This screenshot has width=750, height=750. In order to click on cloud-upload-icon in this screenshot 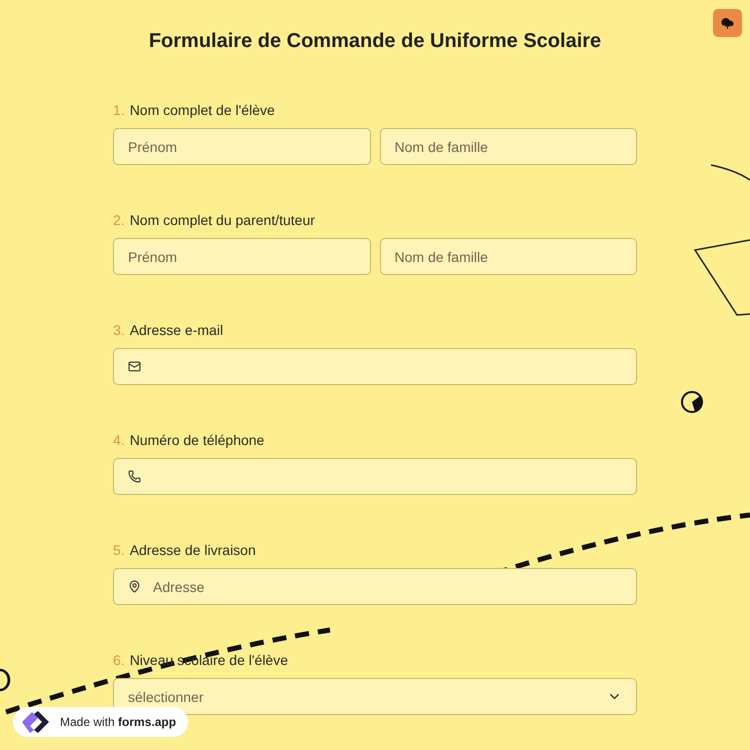, I will do `click(727, 23)`.